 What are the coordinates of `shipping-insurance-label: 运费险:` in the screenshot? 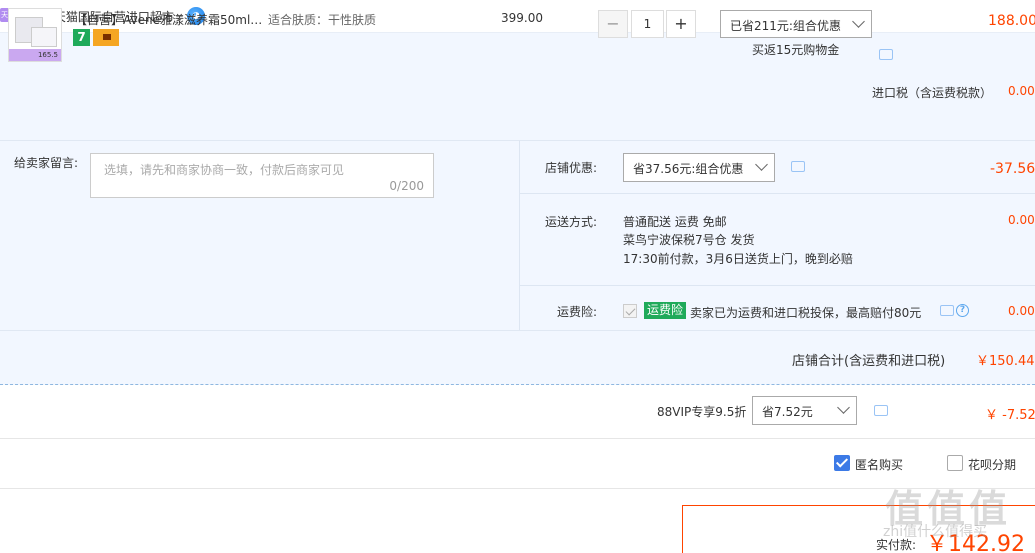 It's located at (577, 312).